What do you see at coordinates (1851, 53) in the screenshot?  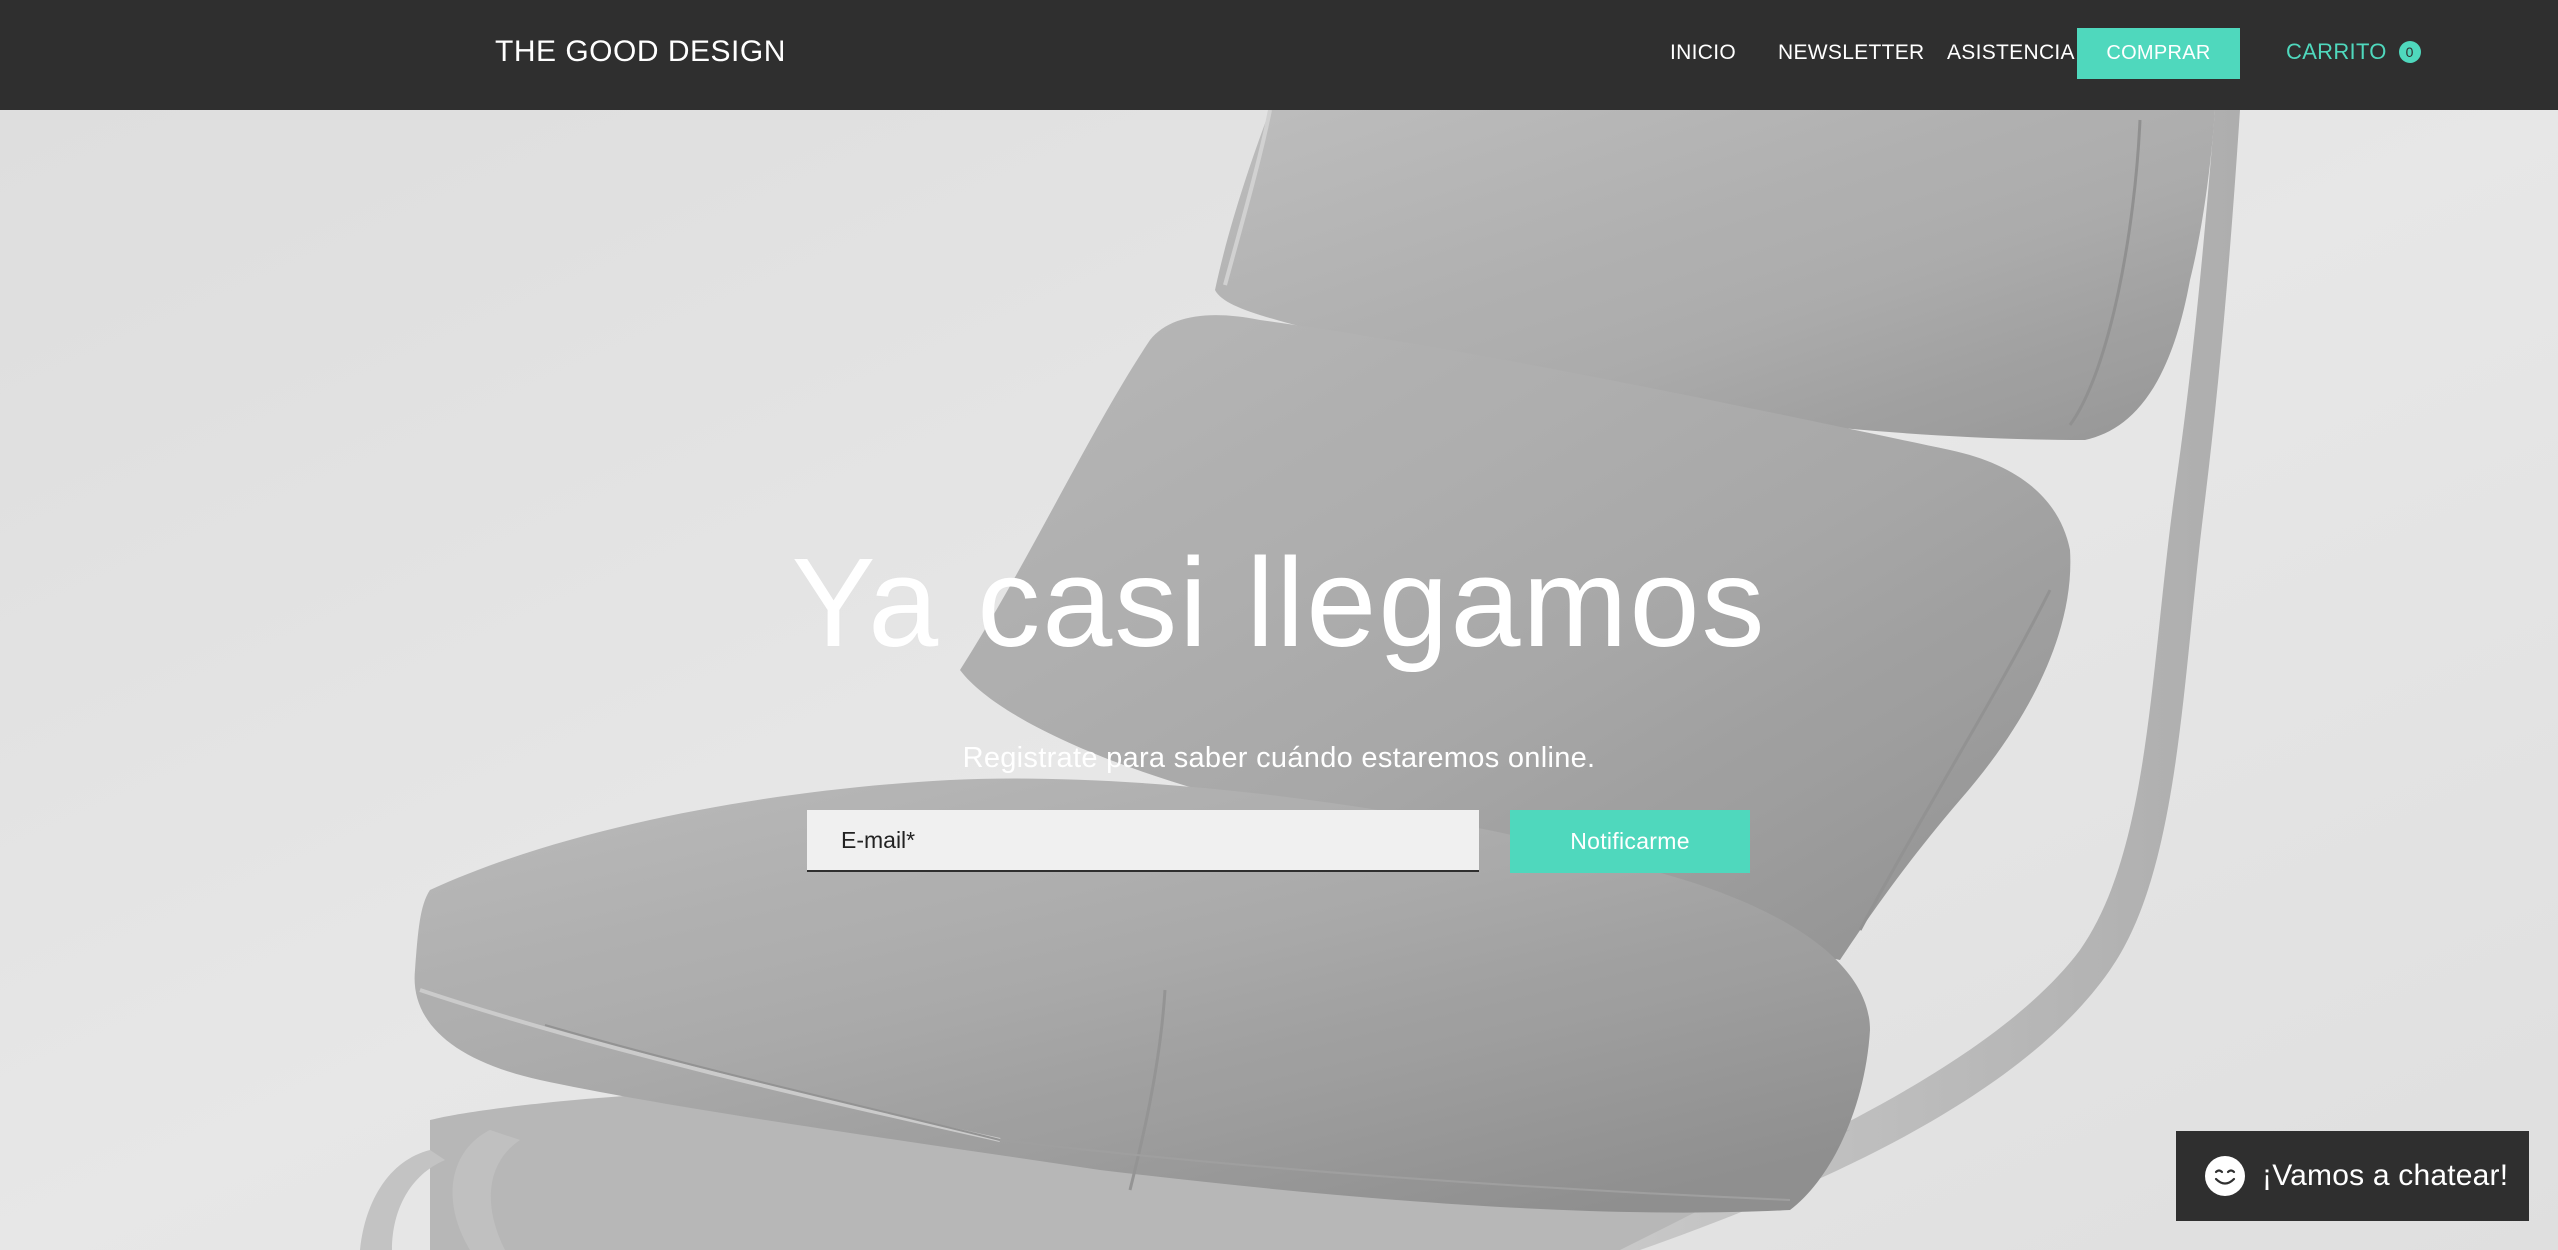 I see `nav-link-newsletter: NEWSLETTER` at bounding box center [1851, 53].